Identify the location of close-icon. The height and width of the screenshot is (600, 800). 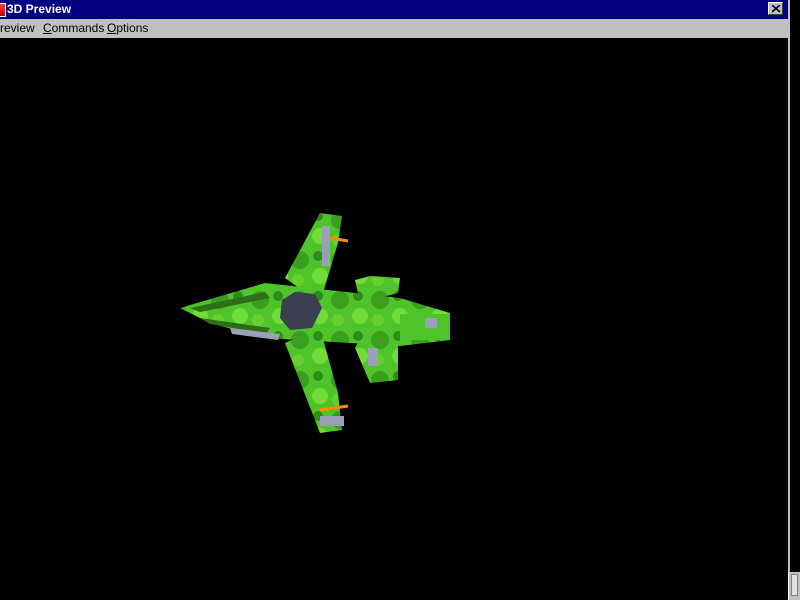
(776, 9).